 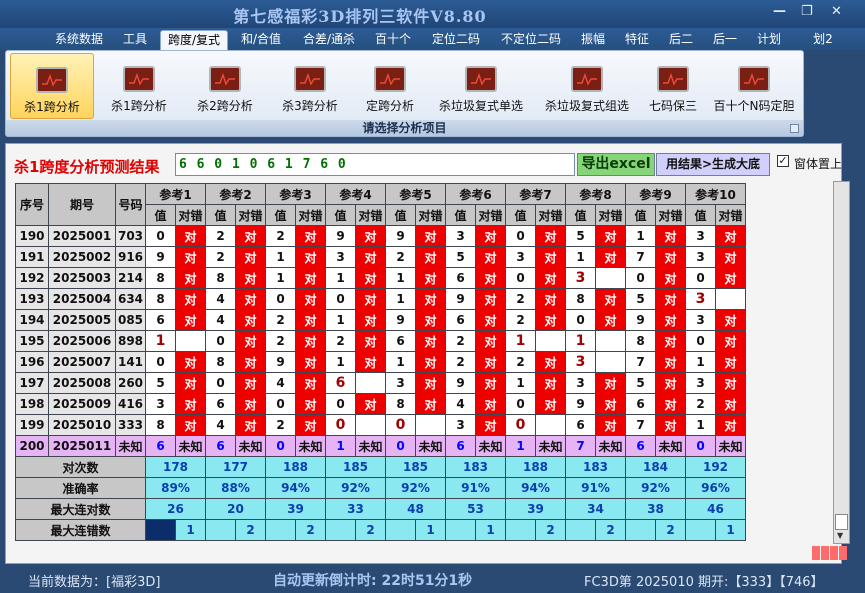 What do you see at coordinates (310, 86) in the screenshot?
I see `ribbon-kill3-span: 杀3跨分析` at bounding box center [310, 86].